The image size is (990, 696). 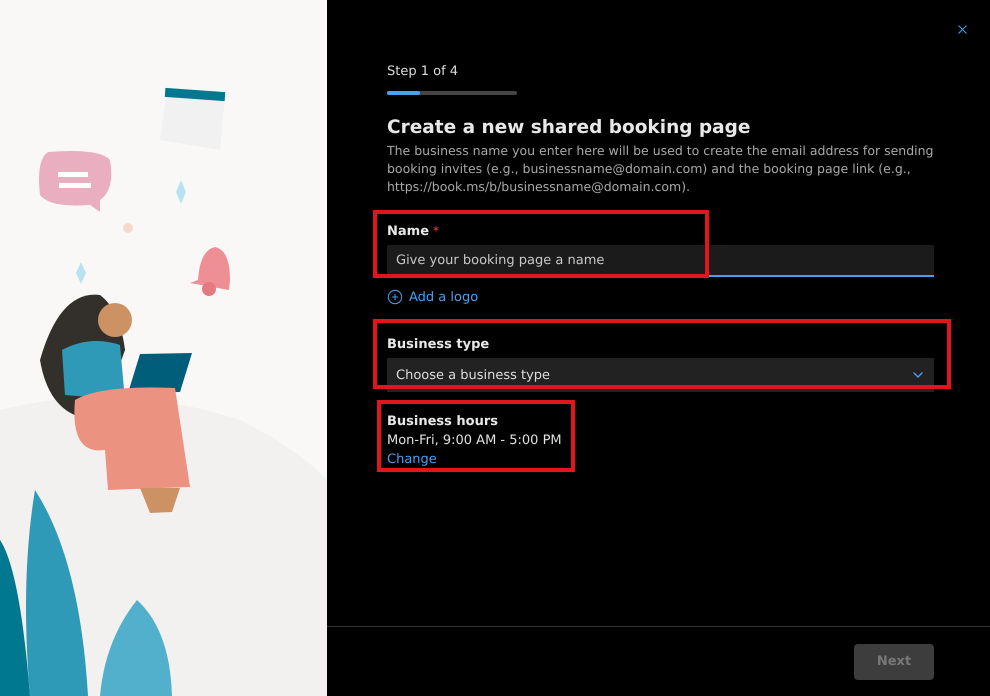 I want to click on field-label: Name, so click(x=408, y=231).